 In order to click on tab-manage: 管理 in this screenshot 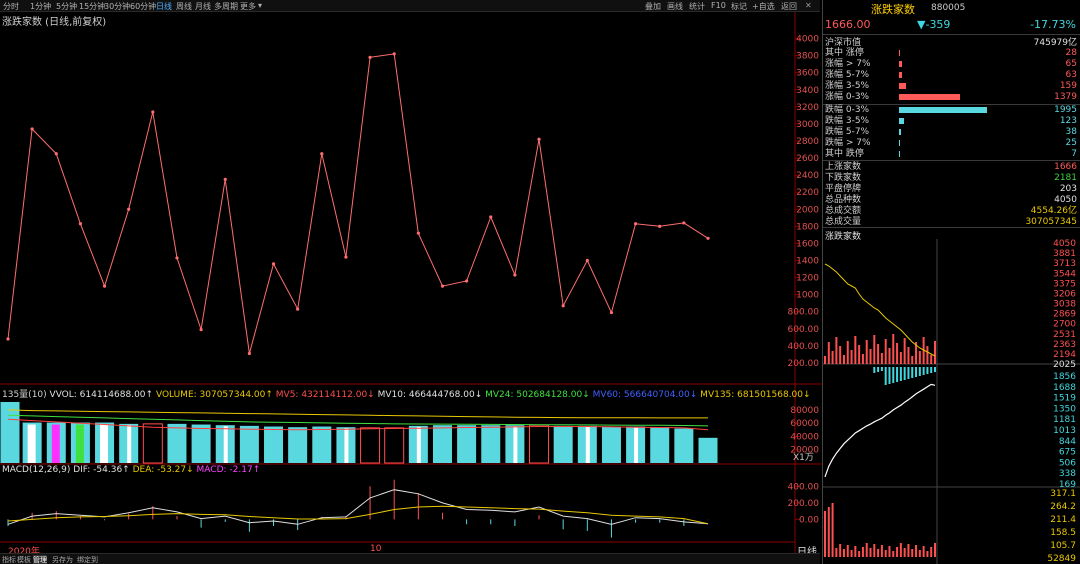, I will do `click(40, 559)`.